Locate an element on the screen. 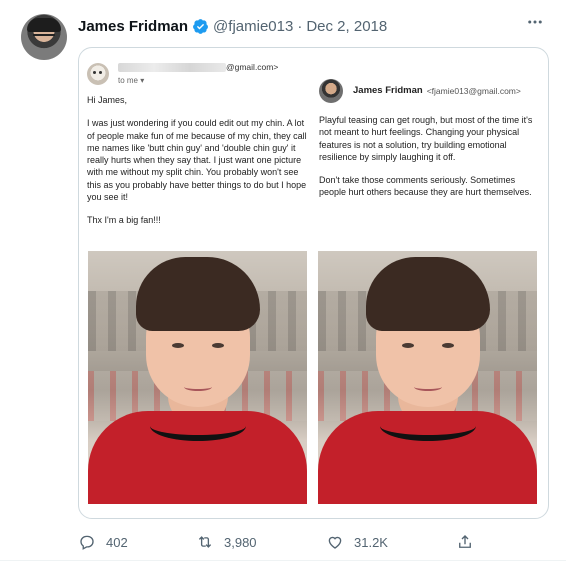  reply-button: 402 is located at coordinates (103, 542).